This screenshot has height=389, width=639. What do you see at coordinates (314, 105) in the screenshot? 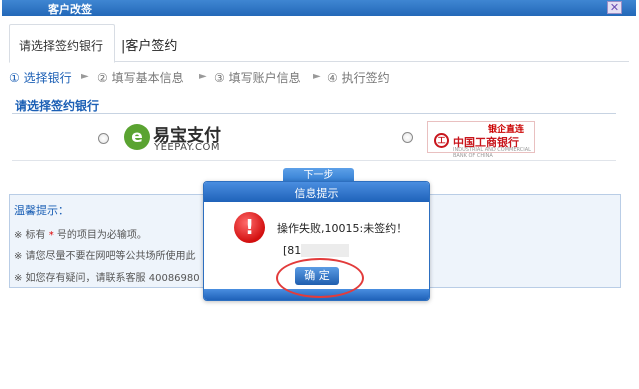
I see `bank-section-title: 请选择签约银行` at bounding box center [314, 105].